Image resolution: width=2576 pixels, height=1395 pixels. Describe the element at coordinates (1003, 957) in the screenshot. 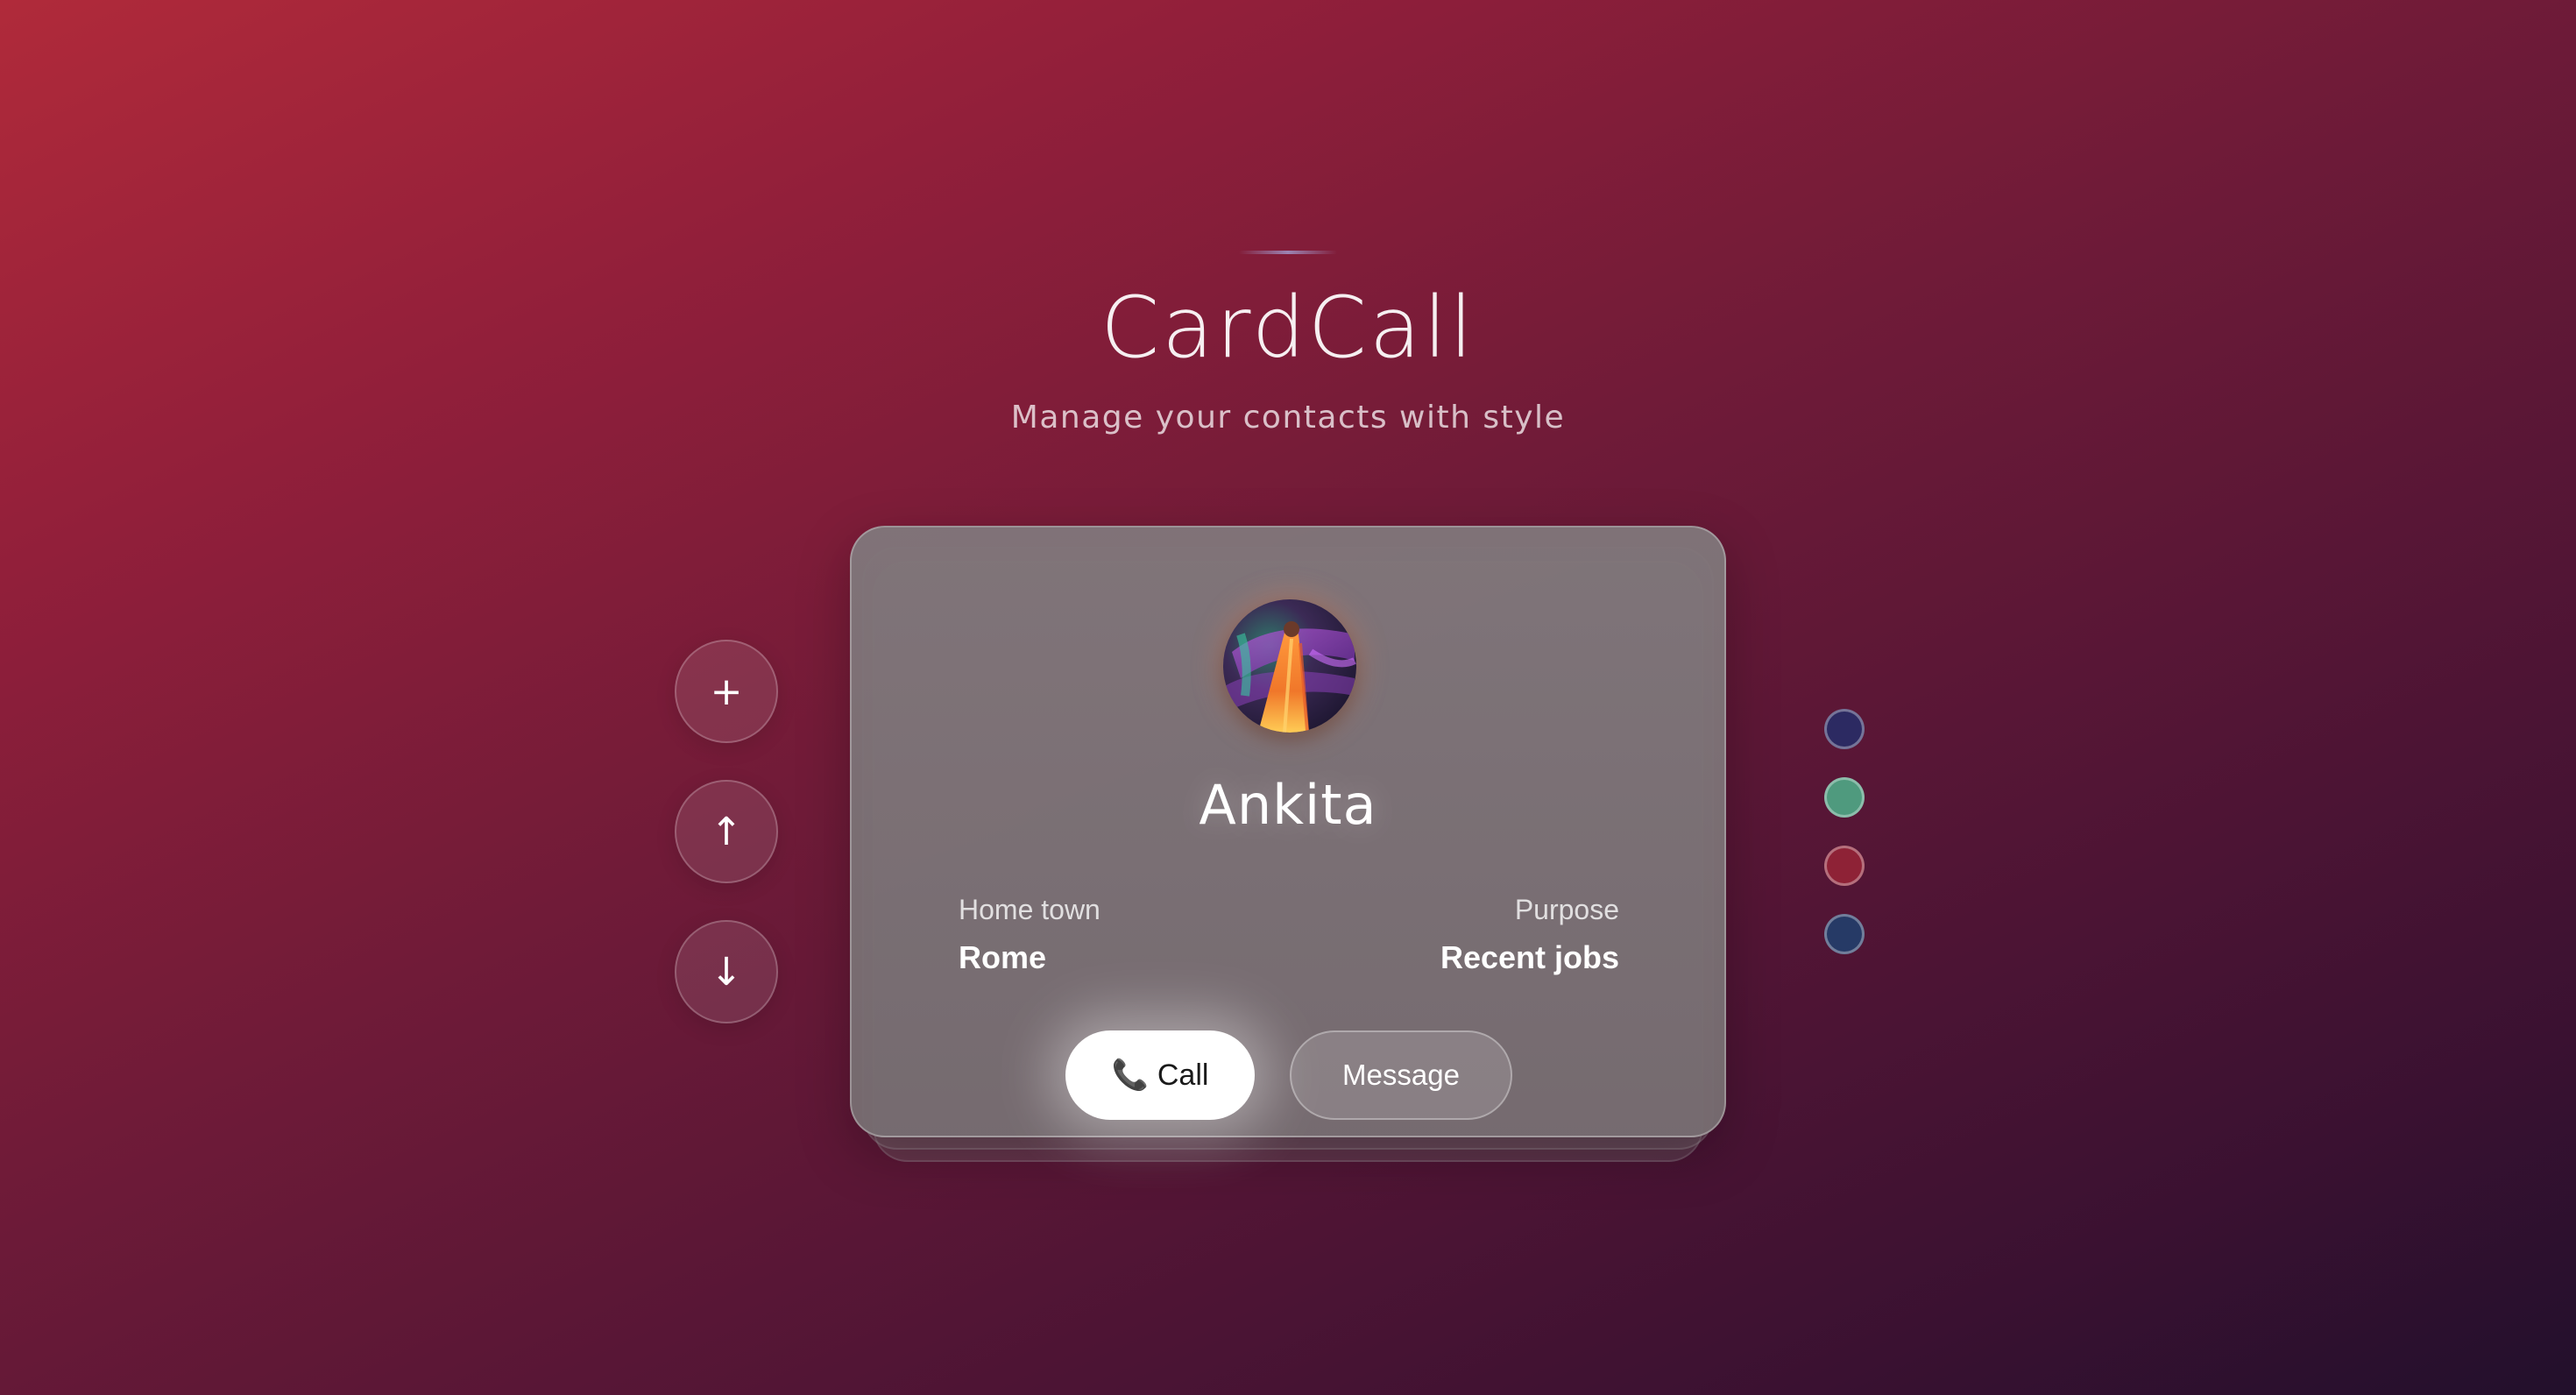

I see `home-town-value: Rome` at that location.